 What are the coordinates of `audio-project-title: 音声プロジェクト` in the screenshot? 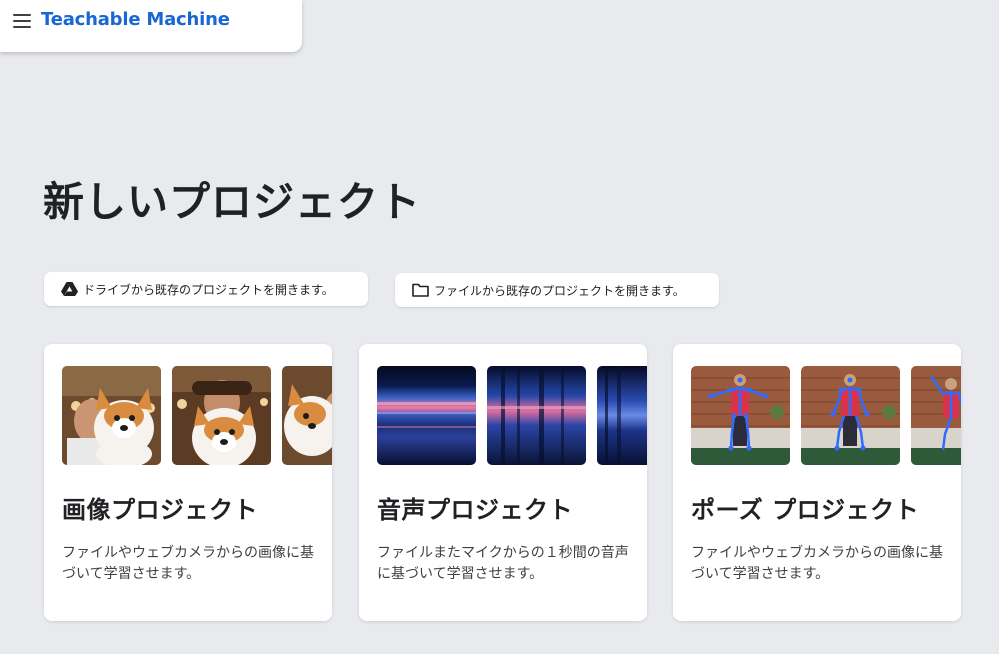 It's located at (475, 510).